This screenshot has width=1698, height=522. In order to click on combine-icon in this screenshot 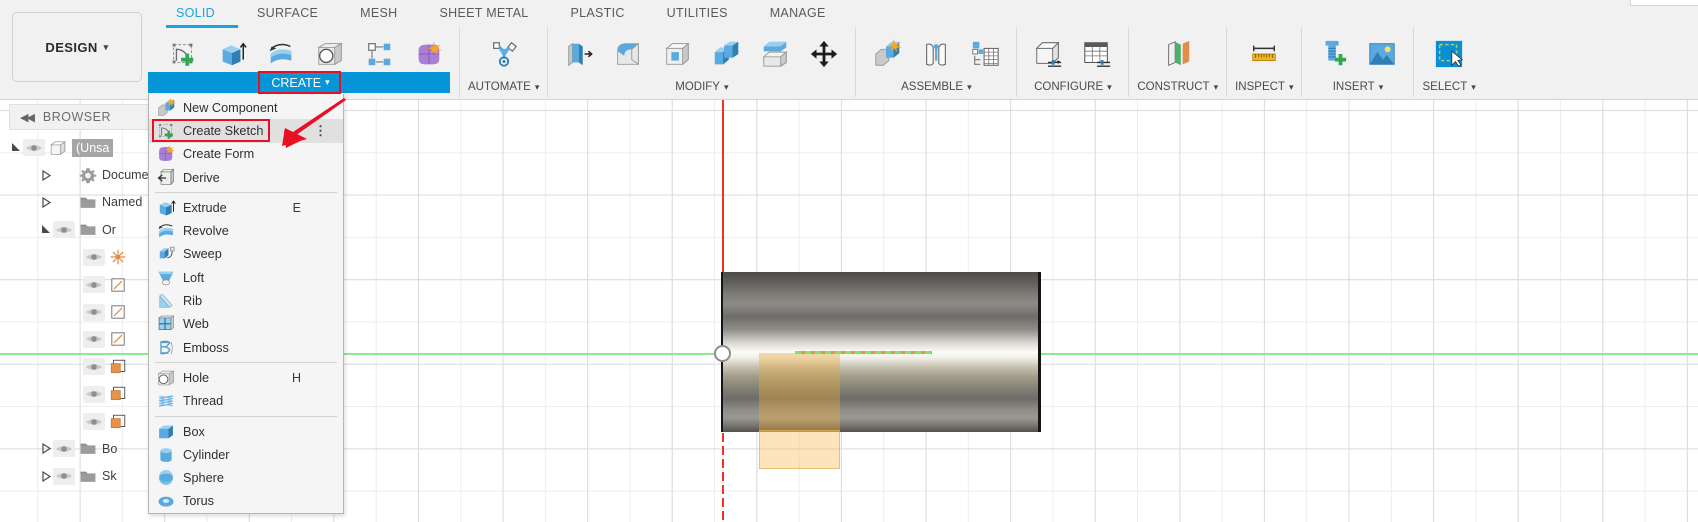, I will do `click(726, 54)`.